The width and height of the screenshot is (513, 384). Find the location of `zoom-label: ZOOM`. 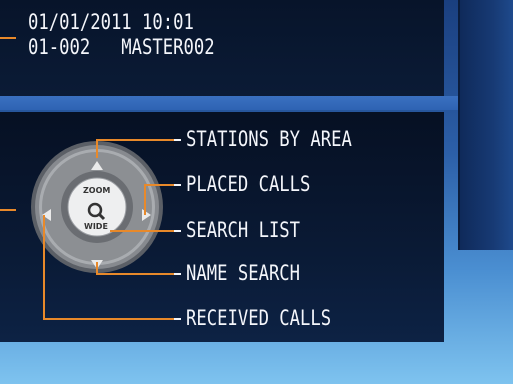

zoom-label: ZOOM is located at coordinates (97, 190).